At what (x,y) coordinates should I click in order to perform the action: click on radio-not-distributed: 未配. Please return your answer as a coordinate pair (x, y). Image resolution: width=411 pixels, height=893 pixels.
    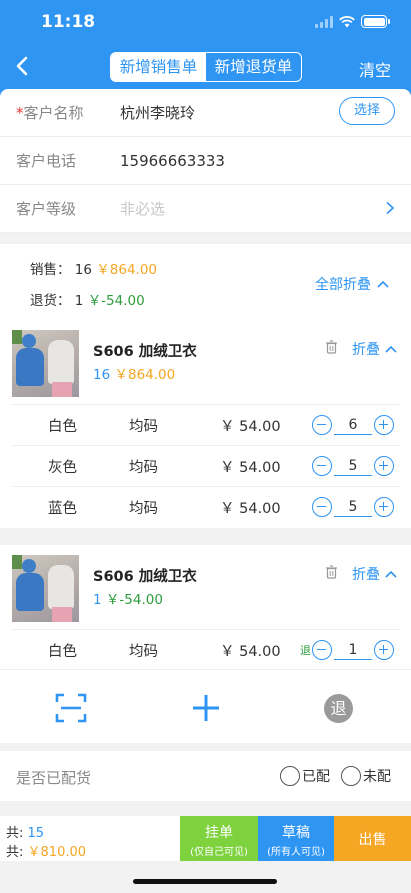
    Looking at the image, I should click on (366, 776).